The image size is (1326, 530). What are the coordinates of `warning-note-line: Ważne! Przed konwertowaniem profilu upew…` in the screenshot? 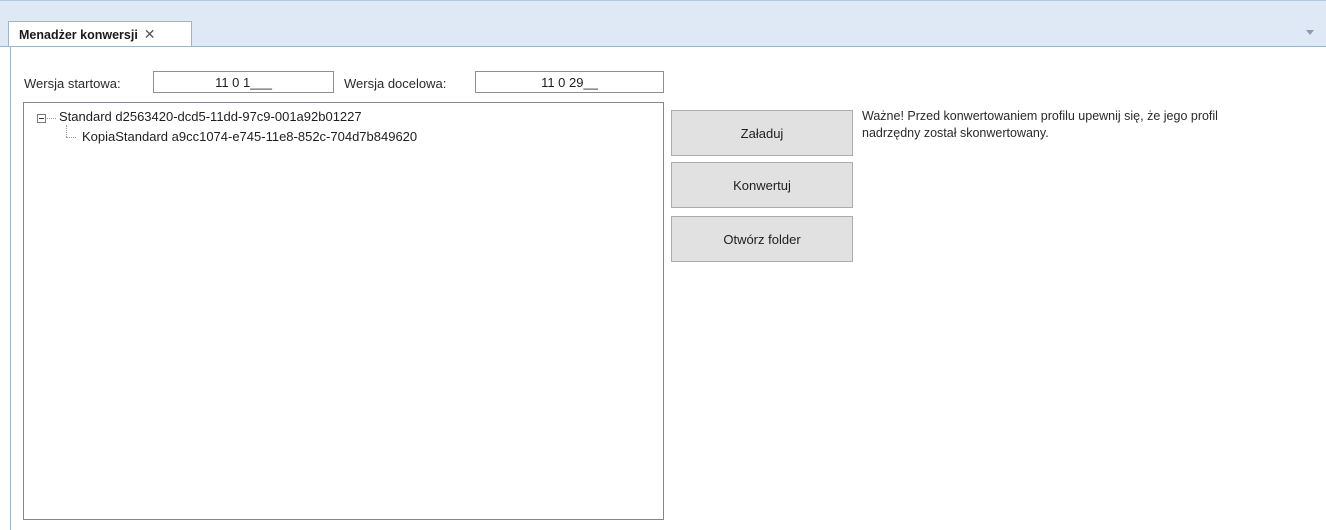 It's located at (1040, 116).